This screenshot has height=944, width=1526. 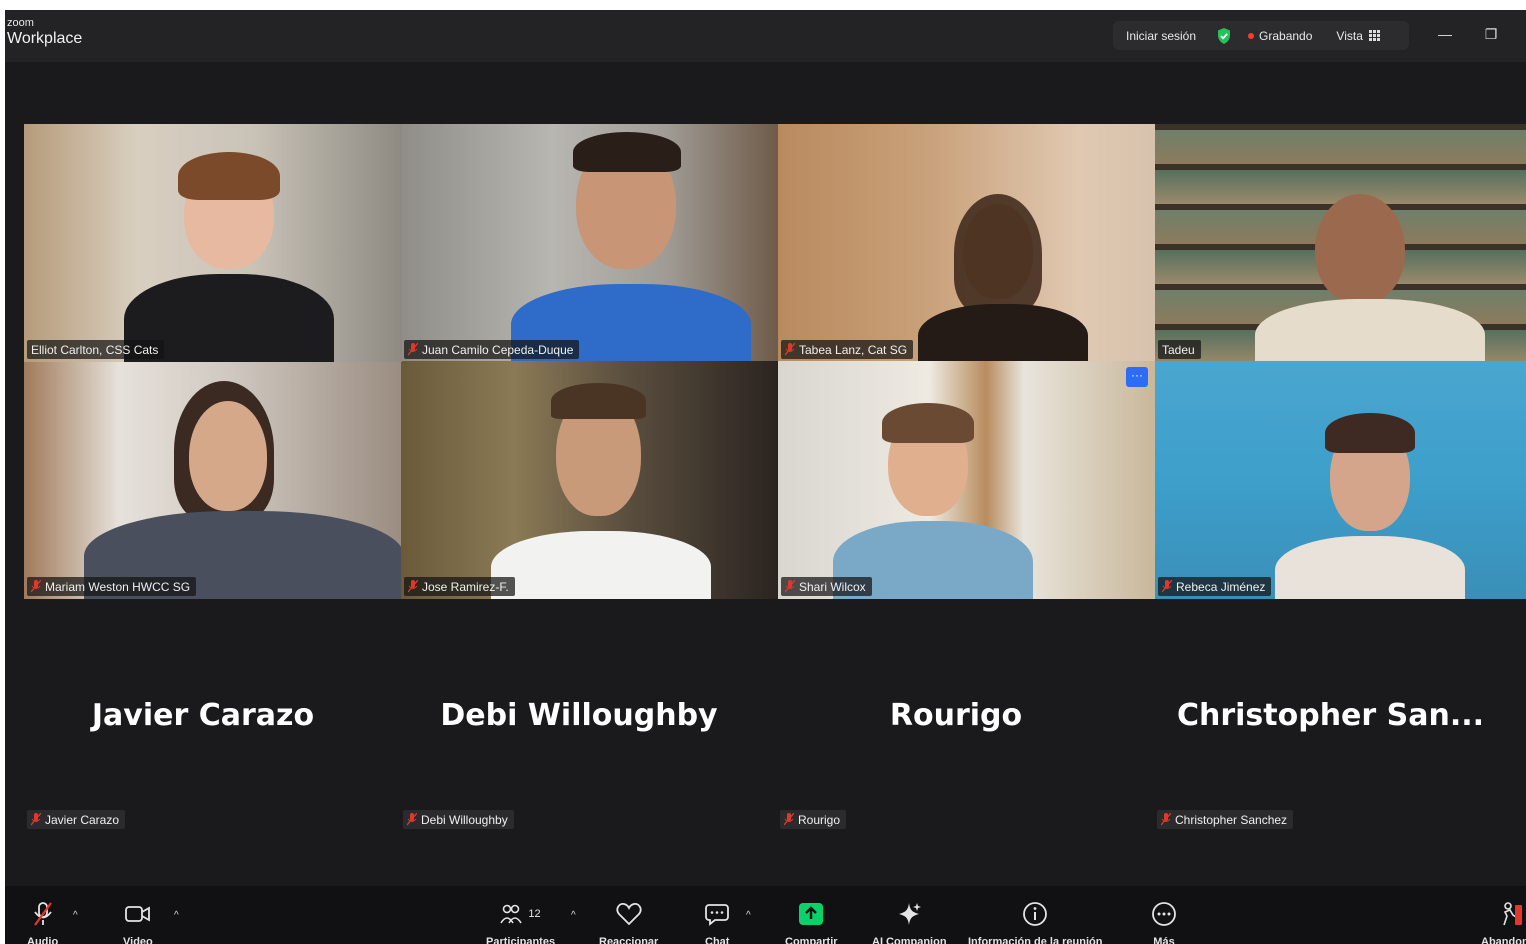 What do you see at coordinates (1503, 940) in the screenshot?
I see `leave-label: Abandonar` at bounding box center [1503, 940].